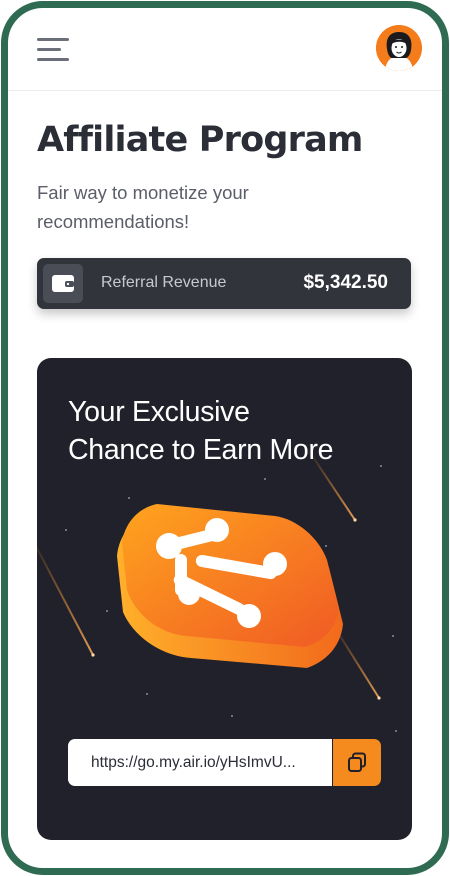 The width and height of the screenshot is (450, 876). Describe the element at coordinates (53, 50) in the screenshot. I see `hamburger-menu-icon` at that location.